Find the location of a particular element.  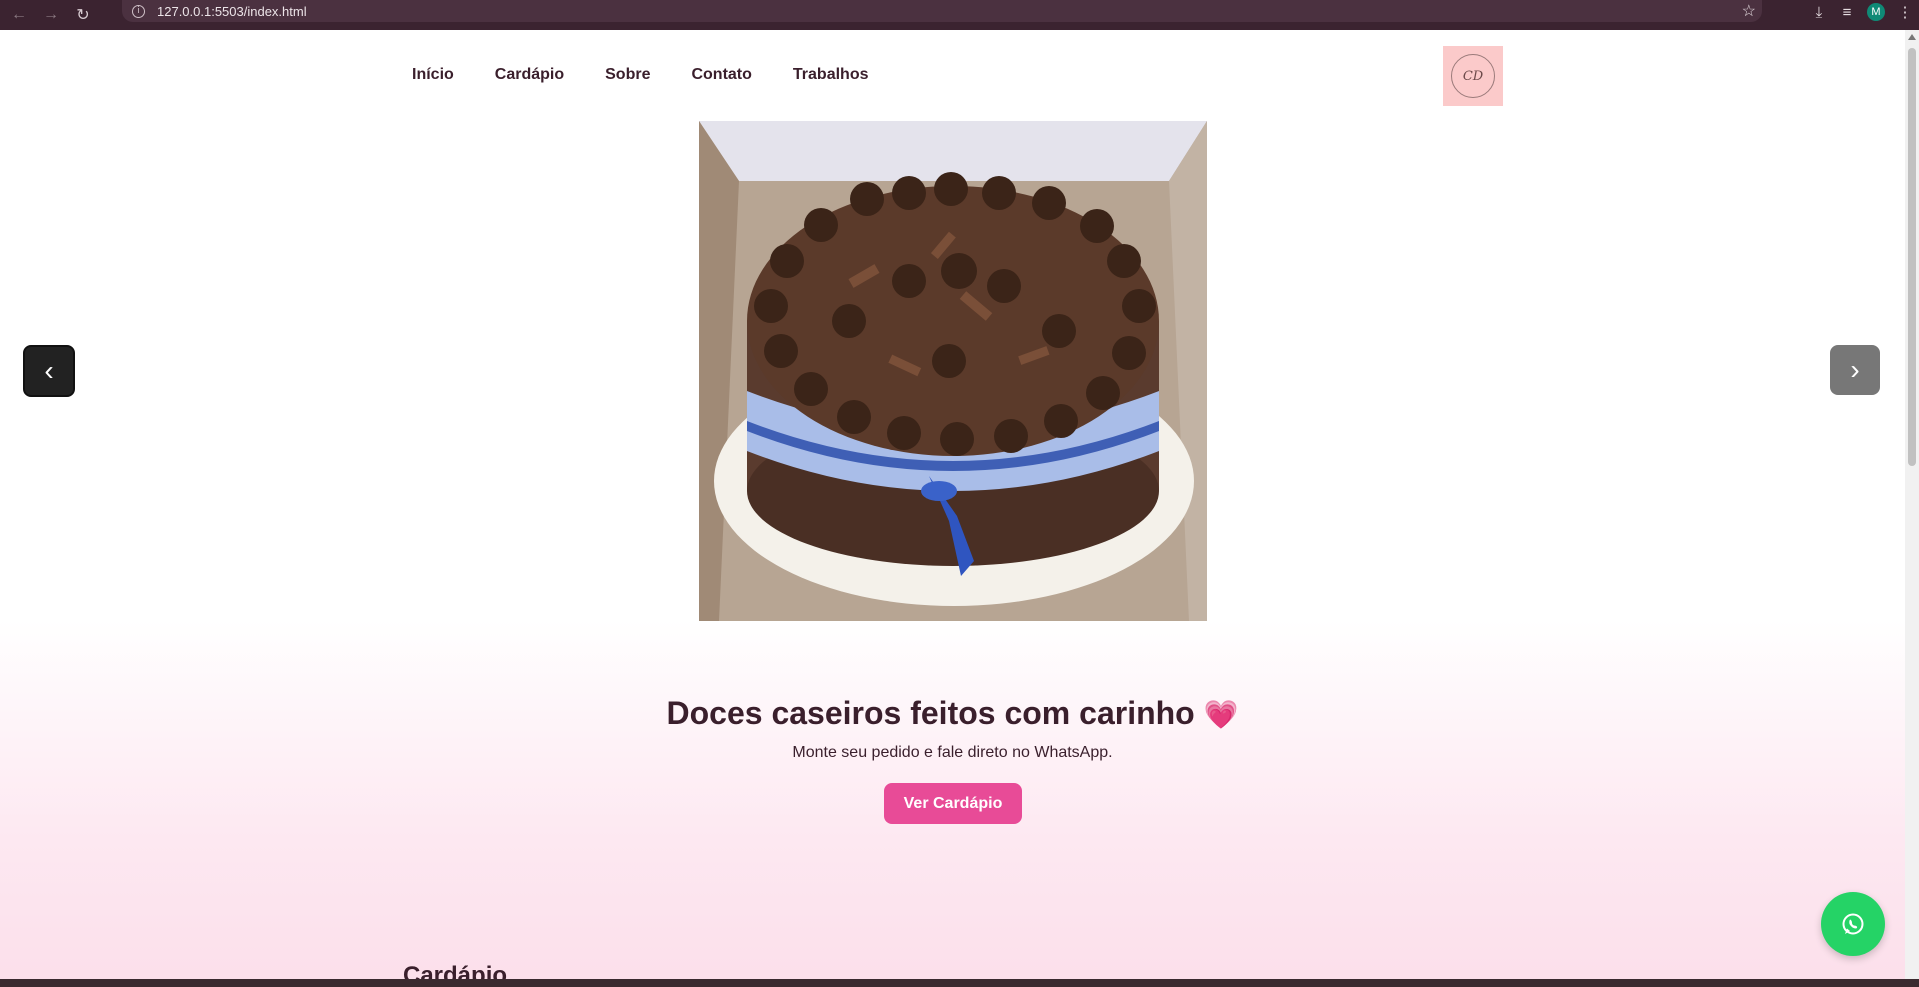

carousel-image is located at coordinates (953, 371).